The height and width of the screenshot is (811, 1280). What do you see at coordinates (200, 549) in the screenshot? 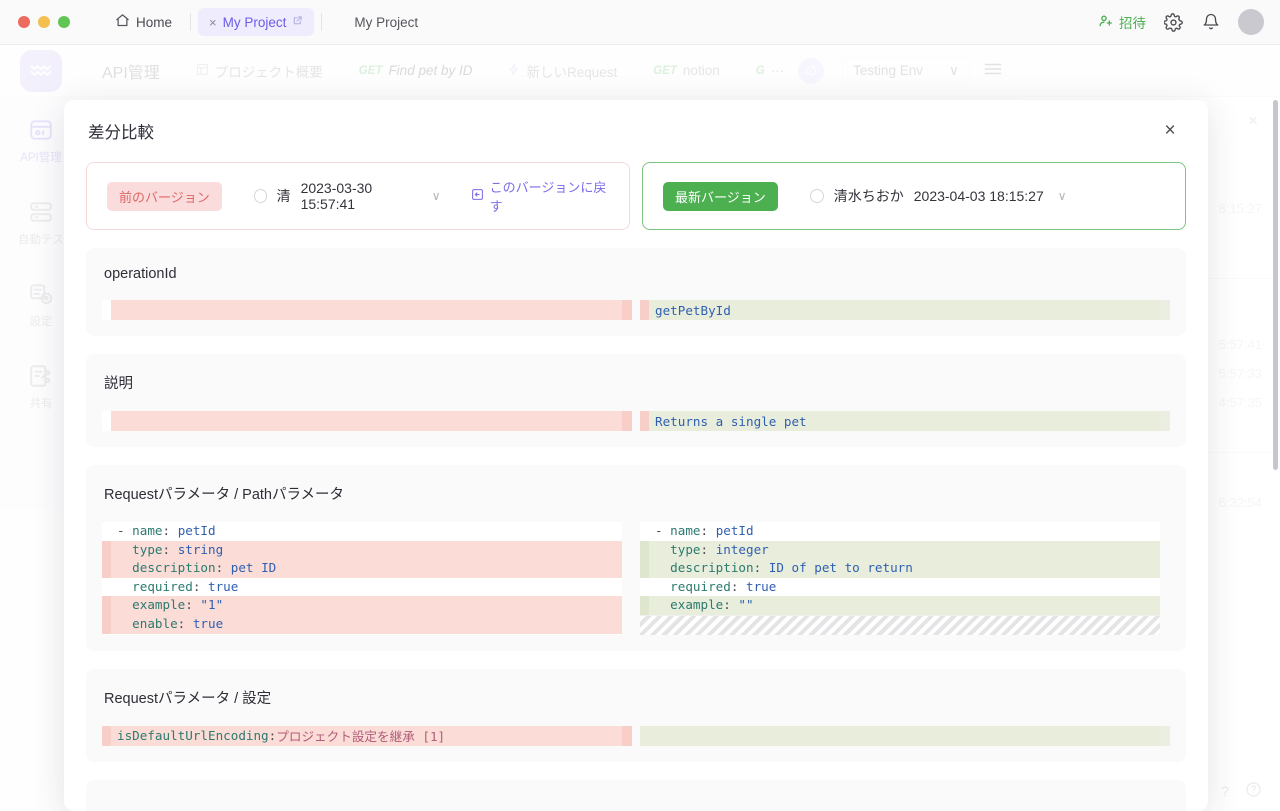
I see `code-value: string` at bounding box center [200, 549].